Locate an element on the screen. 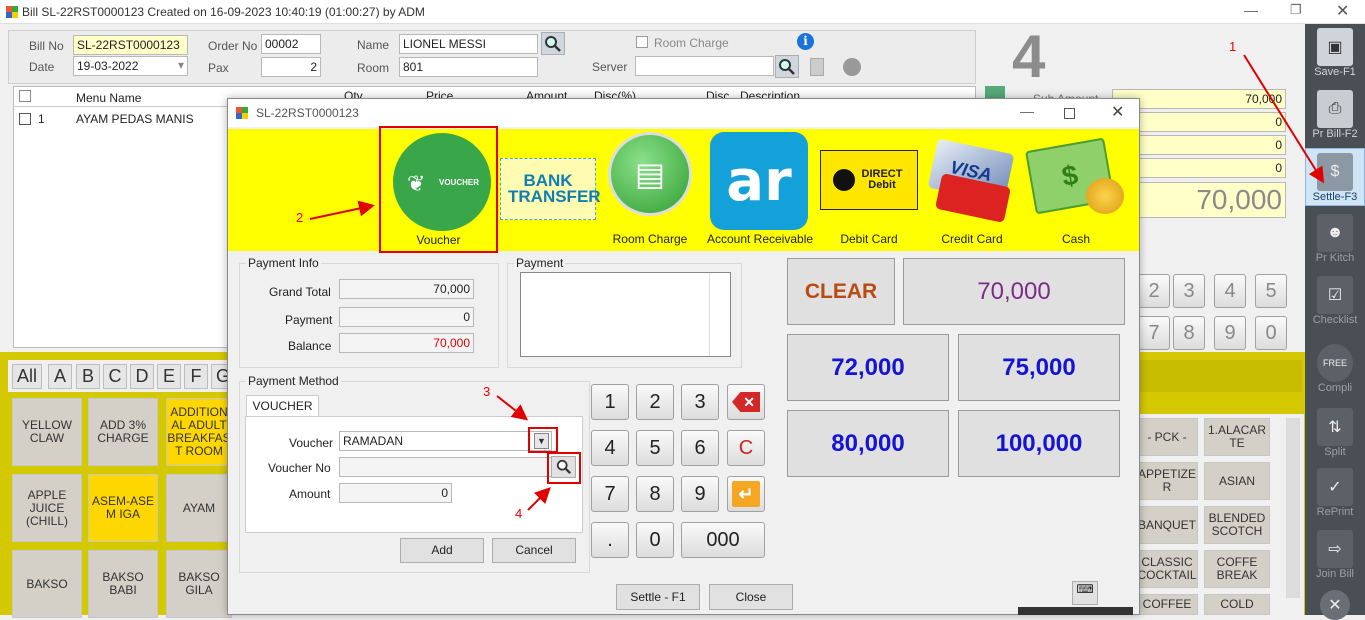  annotation-3: 3 is located at coordinates (487, 391).